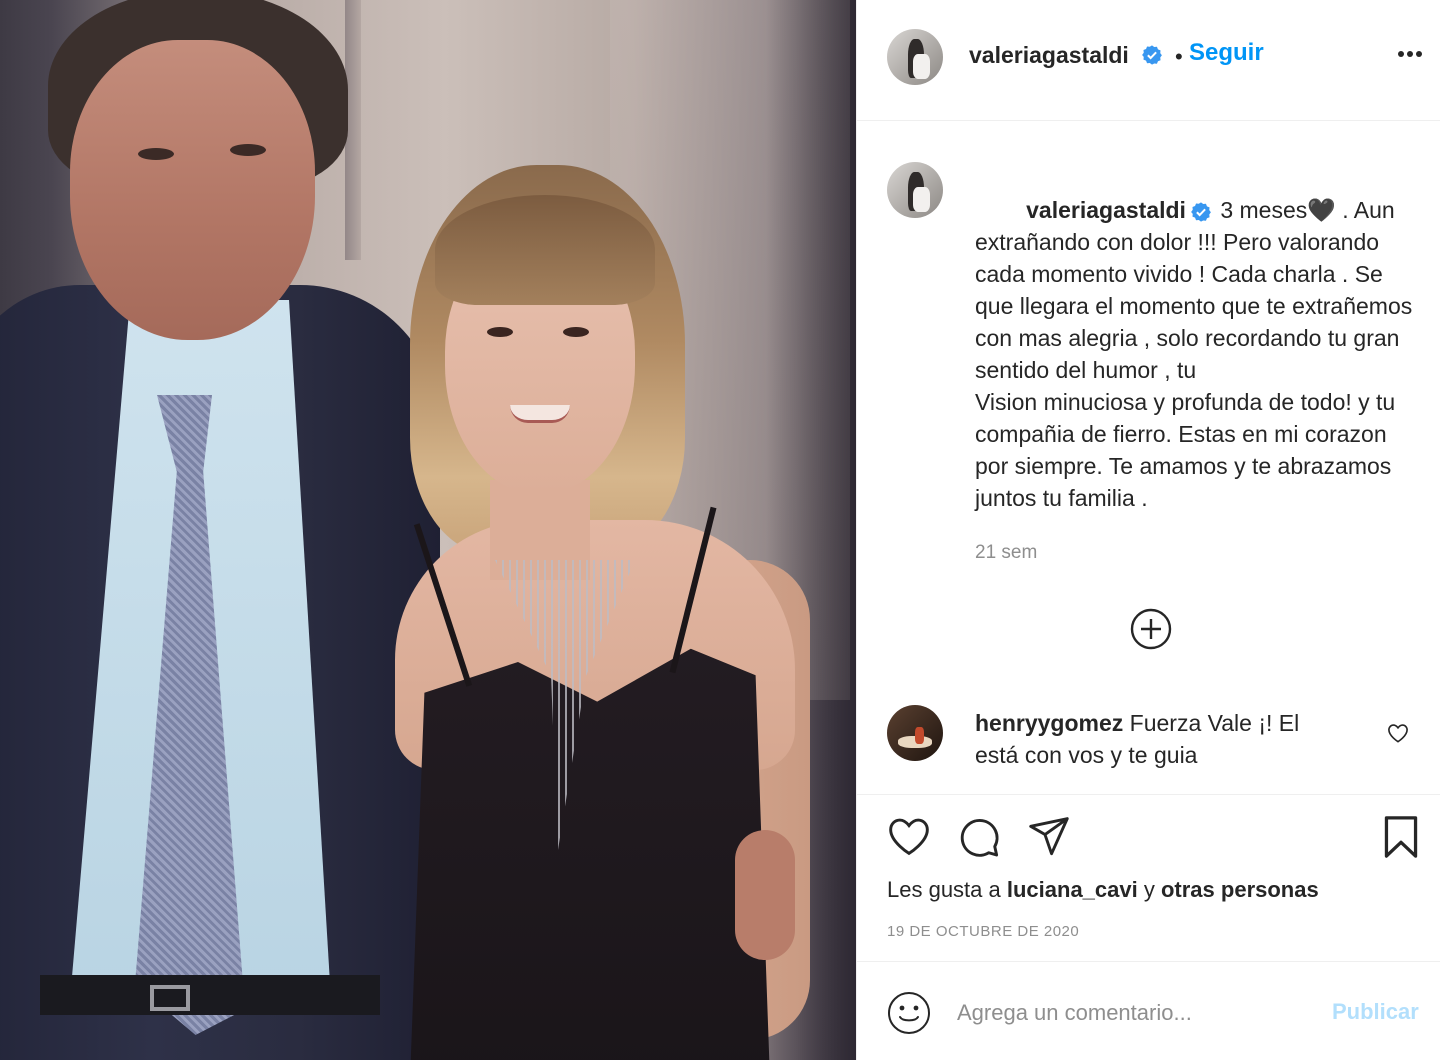 The image size is (1440, 1060). I want to click on photo-man-buckle, so click(170, 998).